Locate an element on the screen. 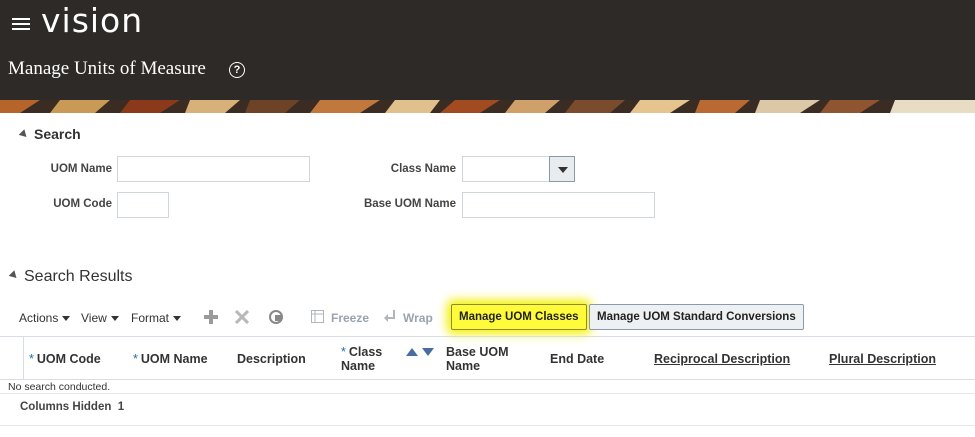 The image size is (975, 437). menu-icon is located at coordinates (21, 23).